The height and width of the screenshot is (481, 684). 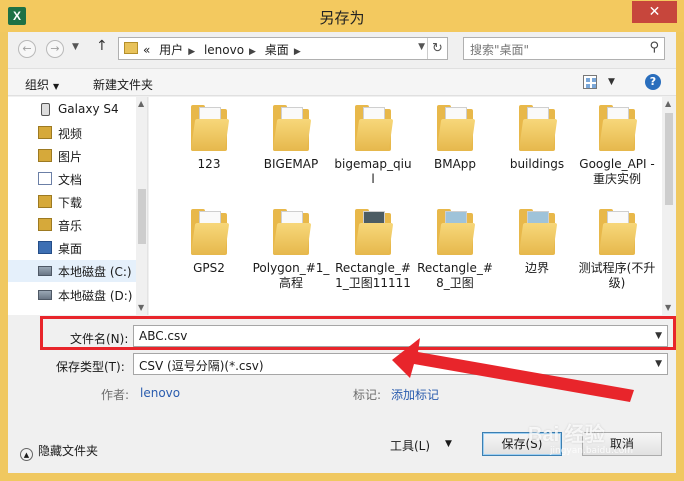 What do you see at coordinates (537, 155) in the screenshot?
I see `folder-item: buildings` at bounding box center [537, 155].